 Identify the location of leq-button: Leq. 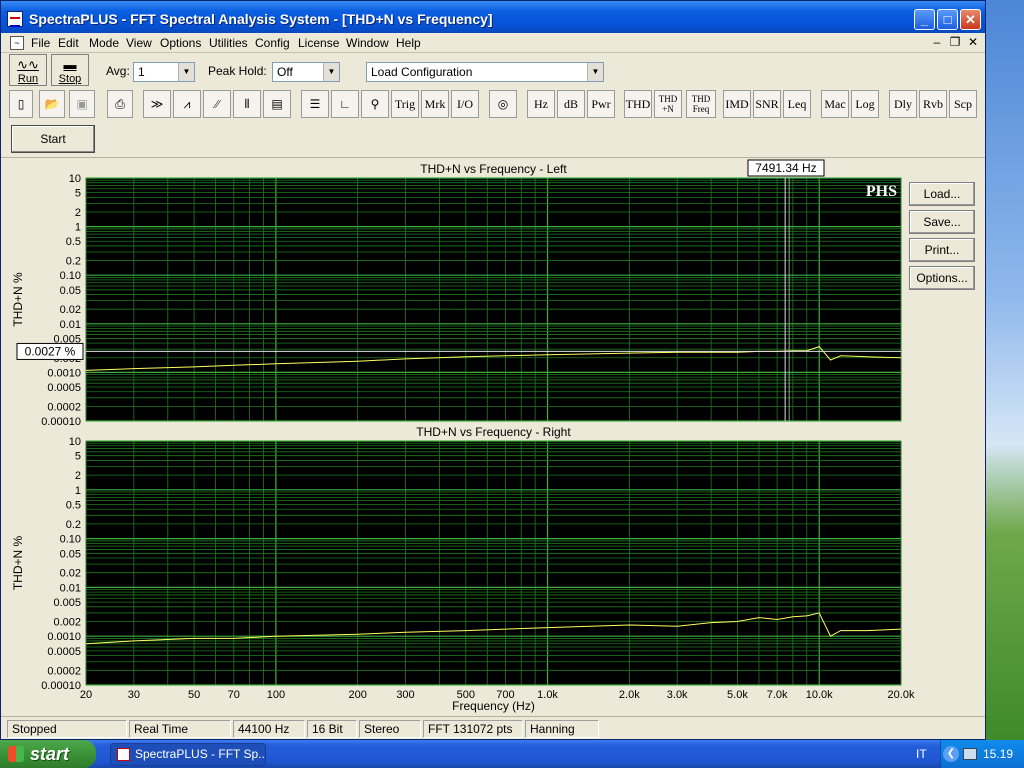
(797, 104).